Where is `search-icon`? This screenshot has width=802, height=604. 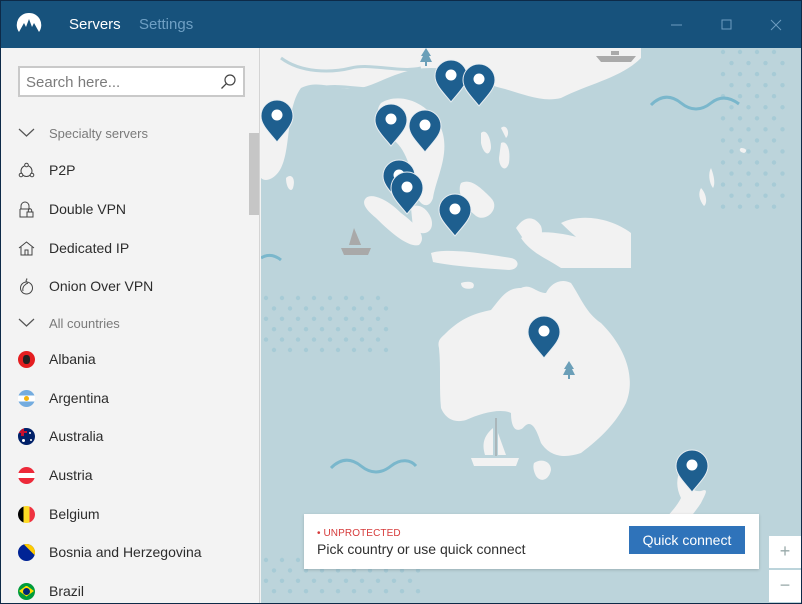
search-icon is located at coordinates (228, 81).